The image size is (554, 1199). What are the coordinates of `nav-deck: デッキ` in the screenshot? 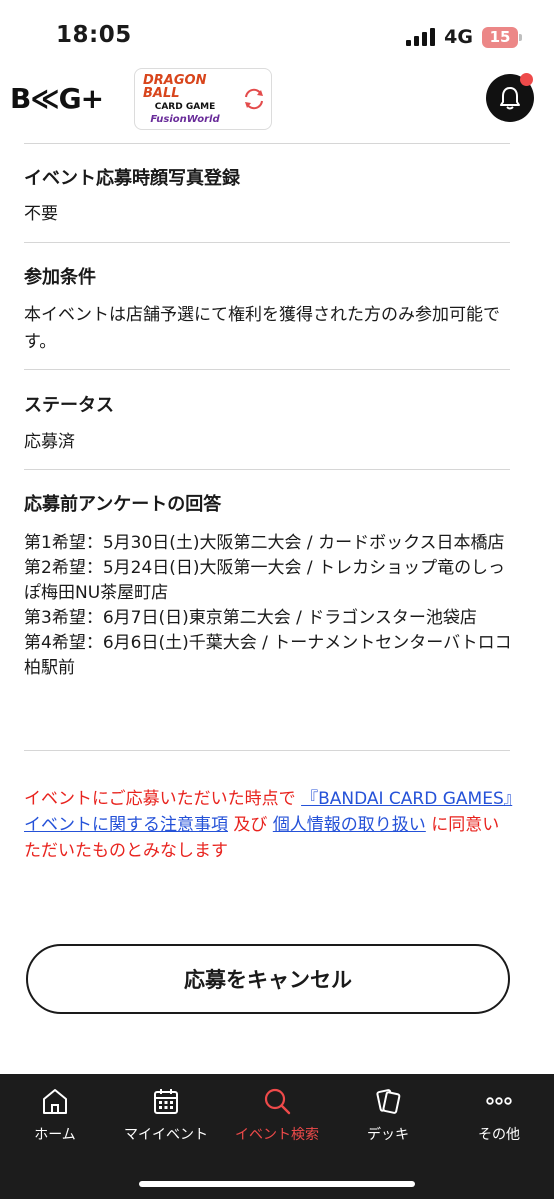 It's located at (388, 1115).